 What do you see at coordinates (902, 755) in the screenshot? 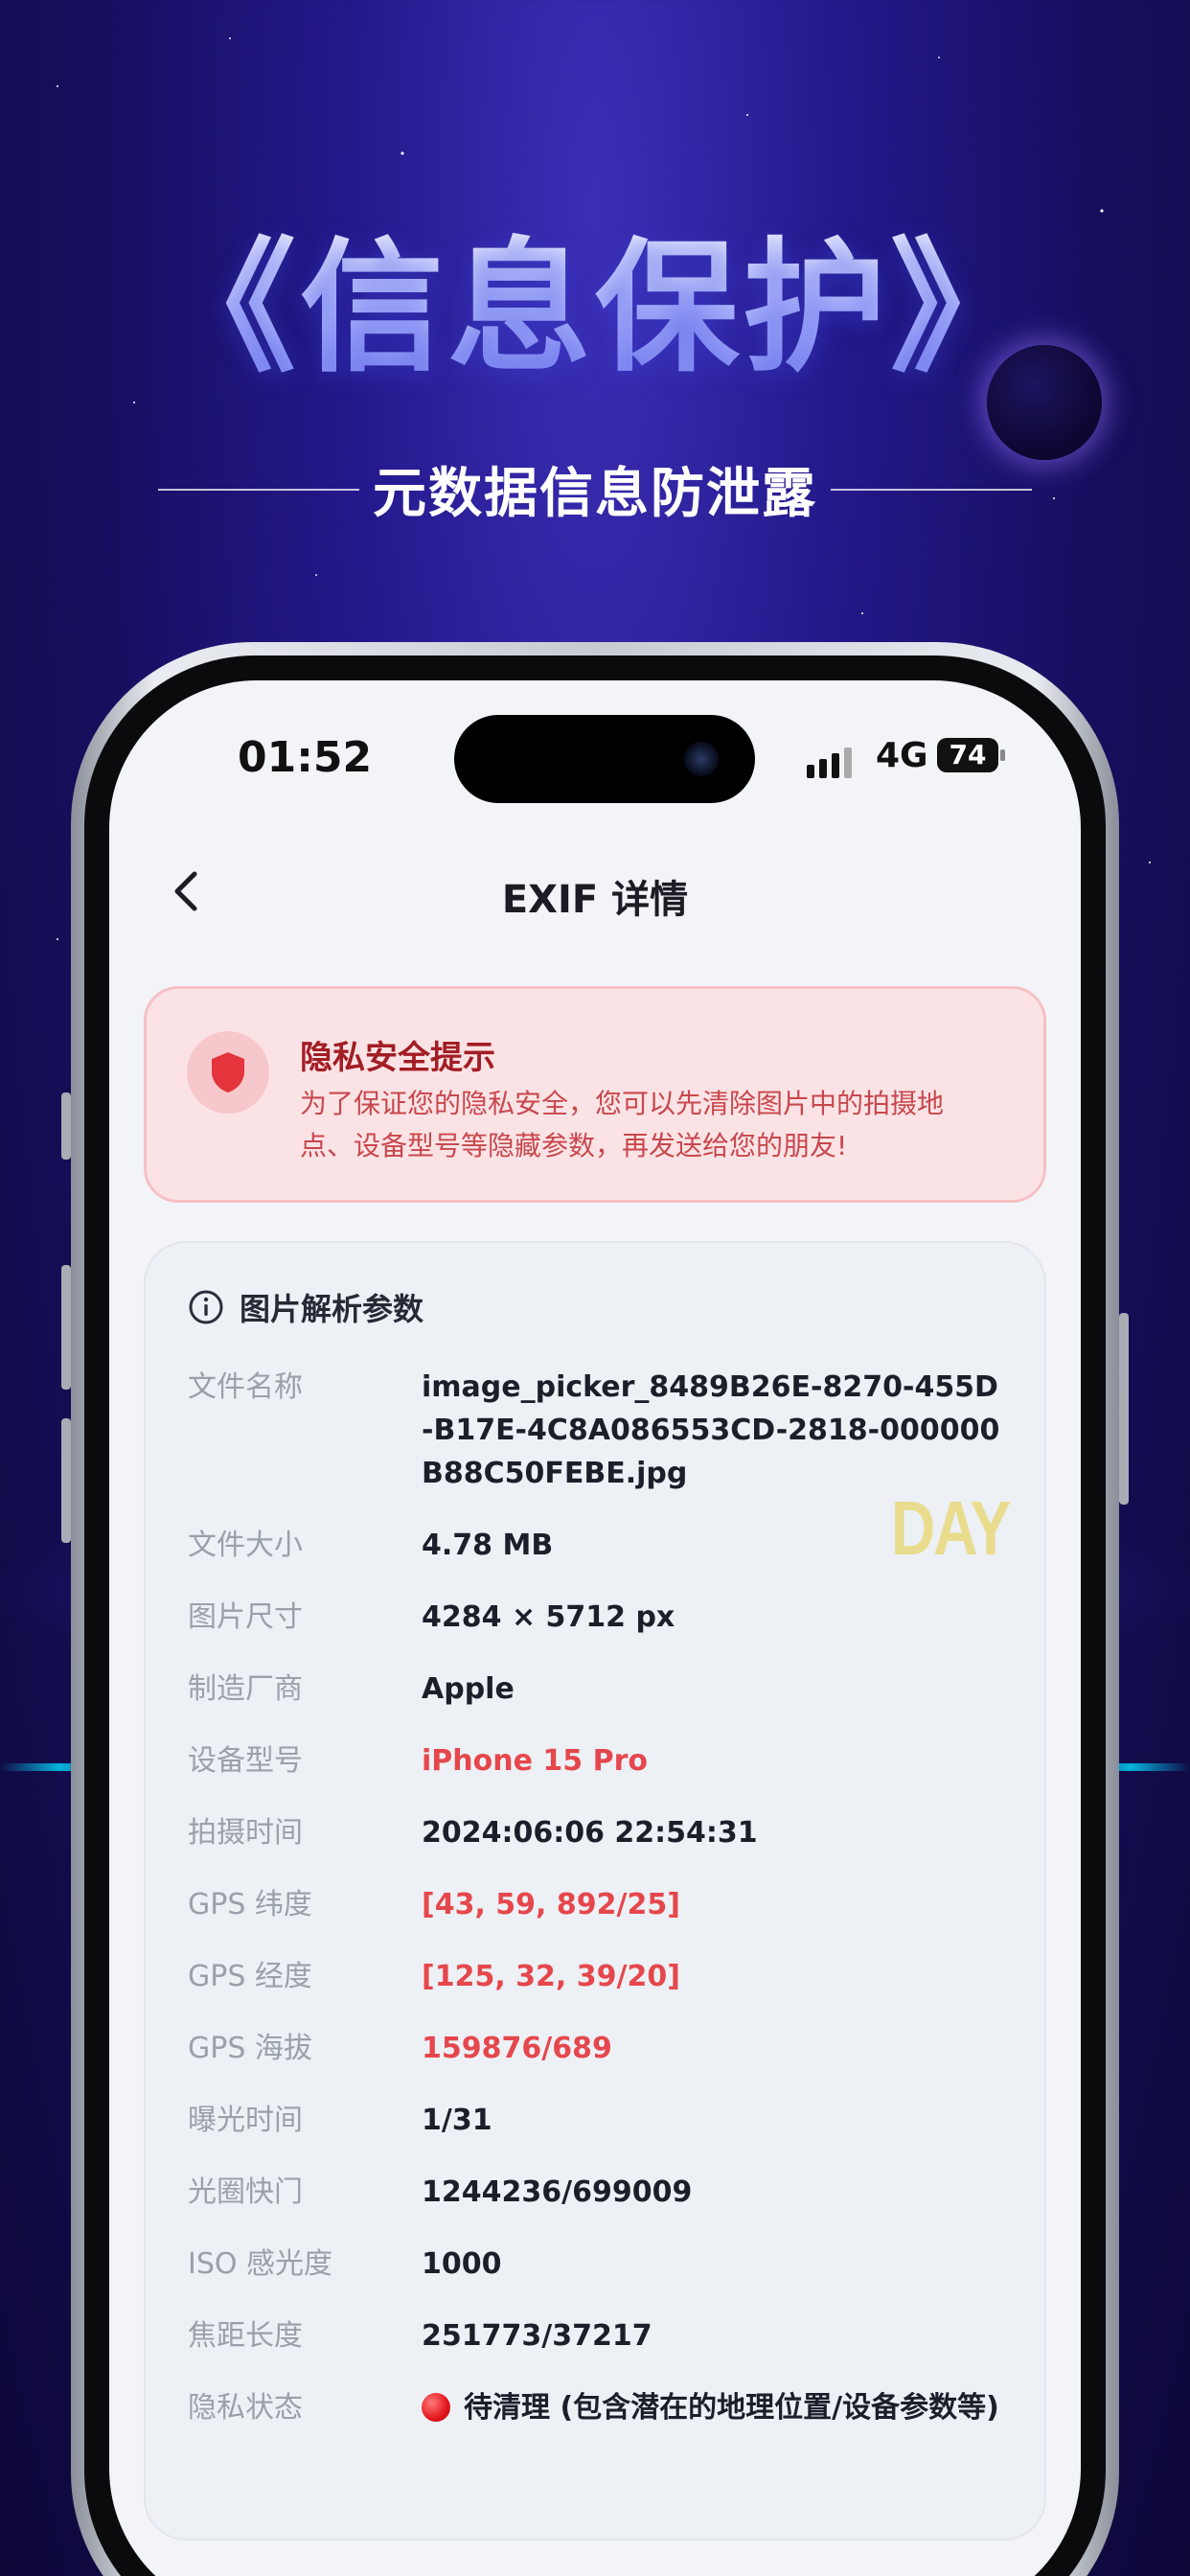
I see `network-type: 4G` at bounding box center [902, 755].